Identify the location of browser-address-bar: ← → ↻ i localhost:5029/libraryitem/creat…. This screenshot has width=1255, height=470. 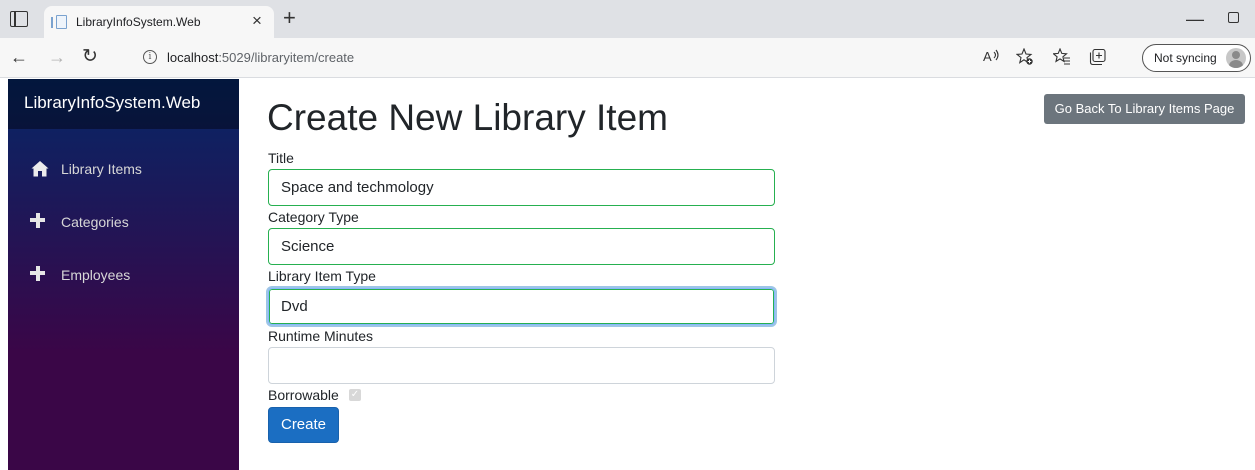
(627, 58).